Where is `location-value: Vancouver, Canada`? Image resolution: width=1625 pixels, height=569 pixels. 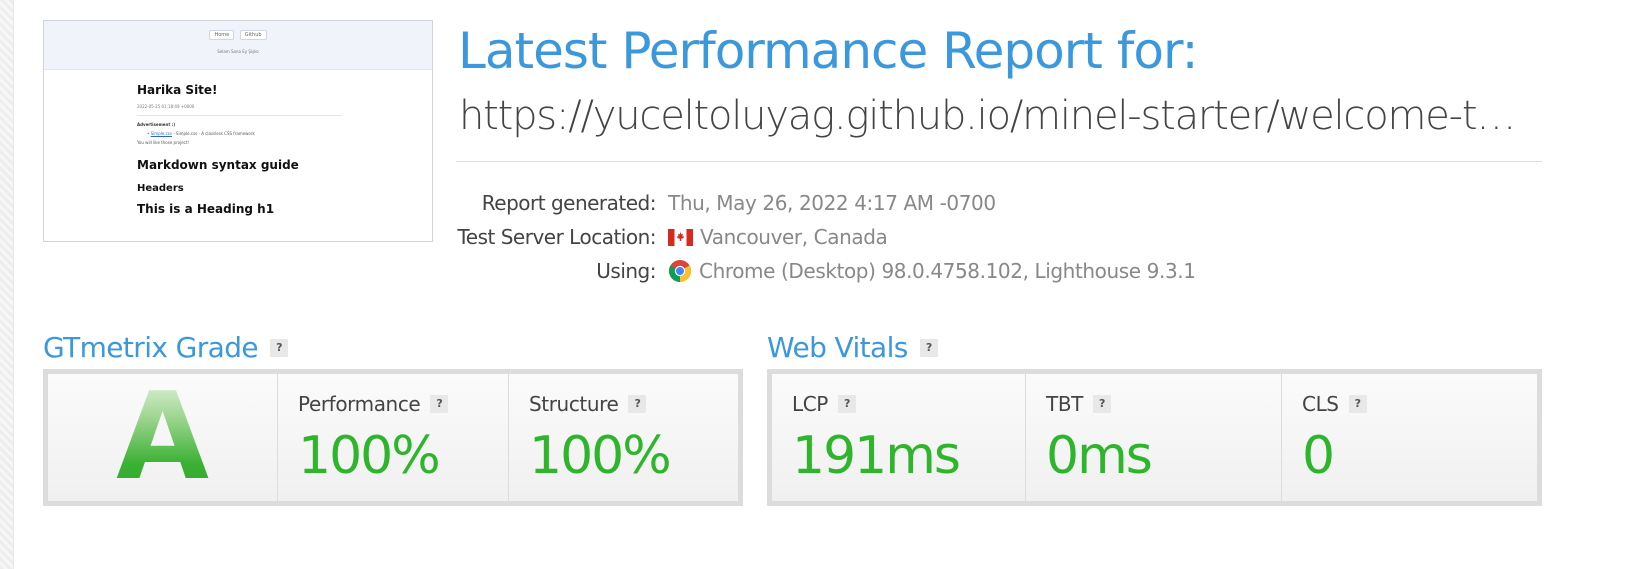
location-value: Vancouver, Canada is located at coordinates (778, 237).